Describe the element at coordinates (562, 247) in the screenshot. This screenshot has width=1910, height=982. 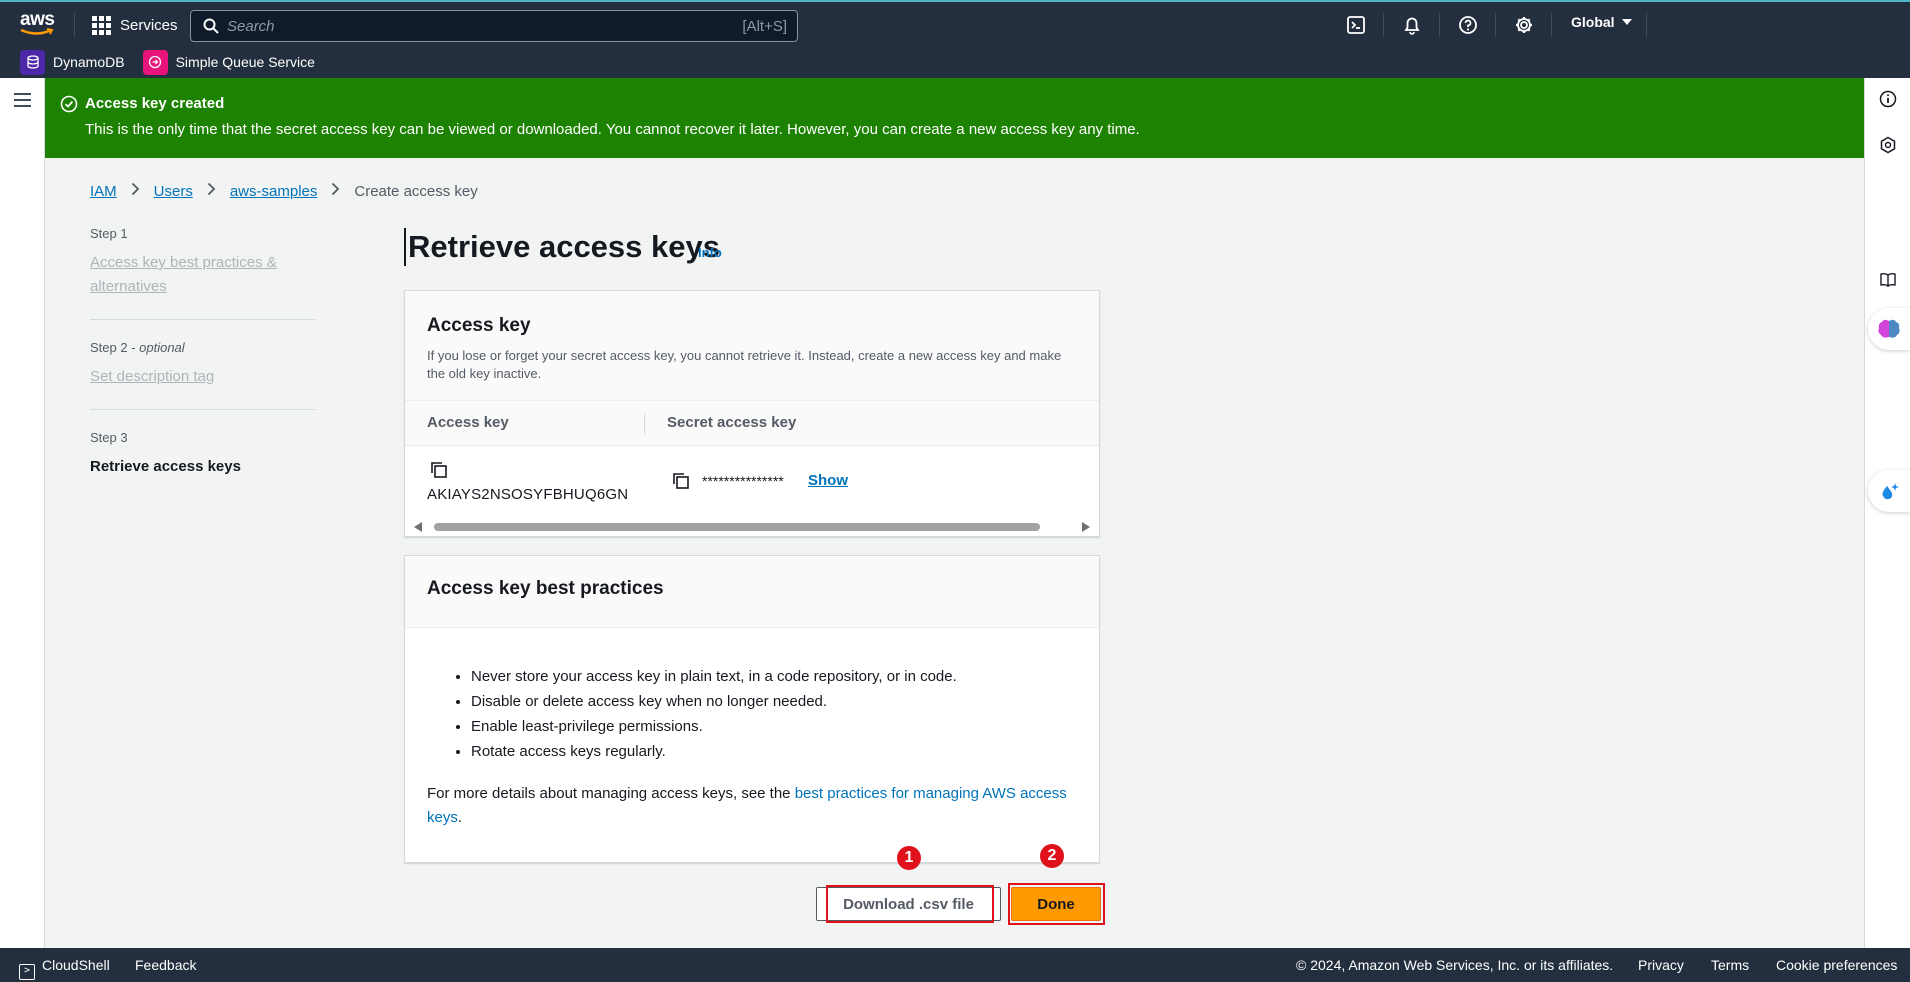
I see `page-title: Retrieve access keys` at that location.